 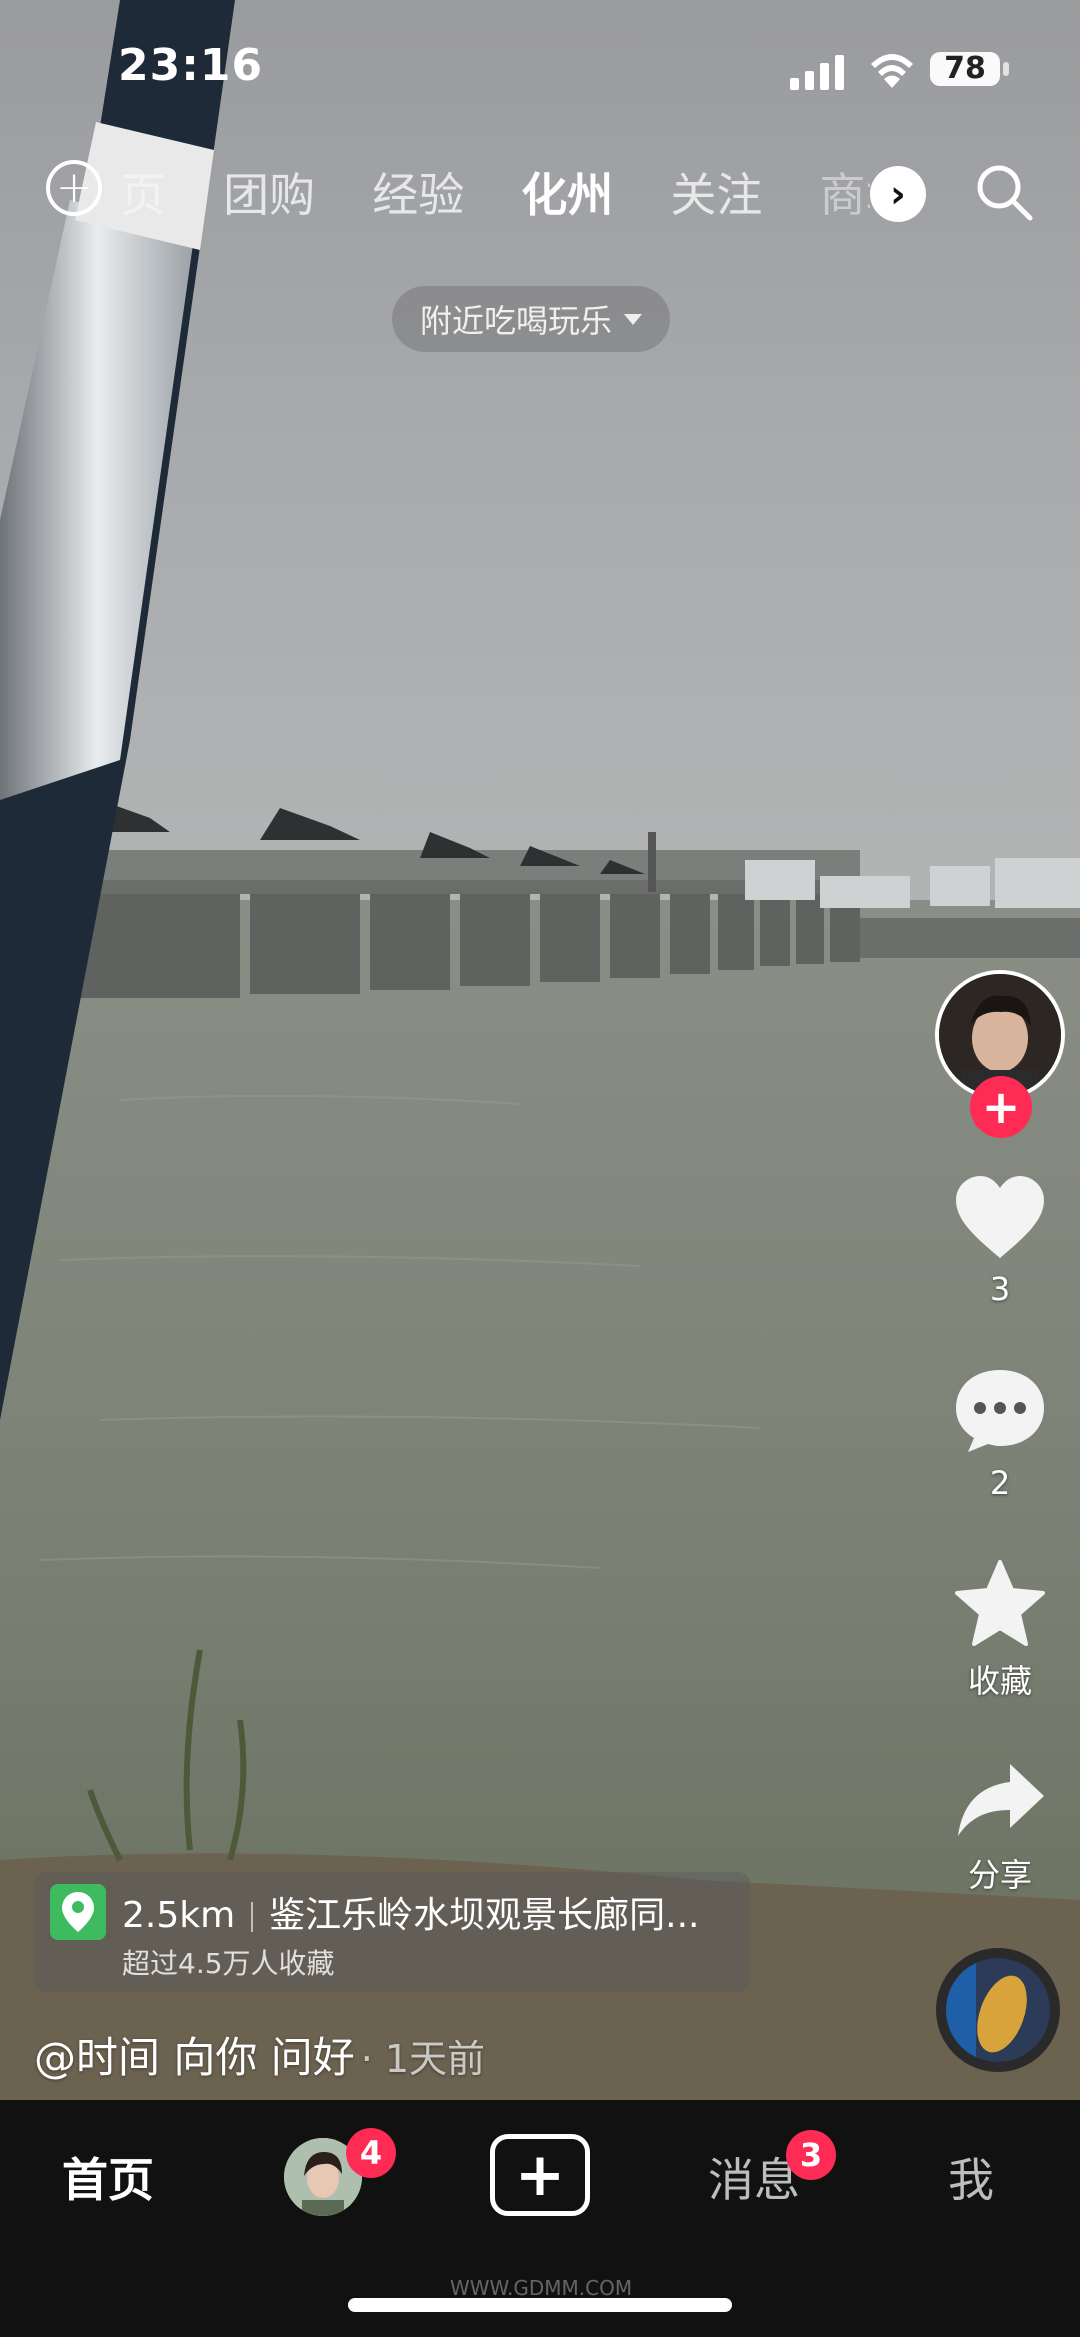 What do you see at coordinates (252, 1917) in the screenshot?
I see `divider` at bounding box center [252, 1917].